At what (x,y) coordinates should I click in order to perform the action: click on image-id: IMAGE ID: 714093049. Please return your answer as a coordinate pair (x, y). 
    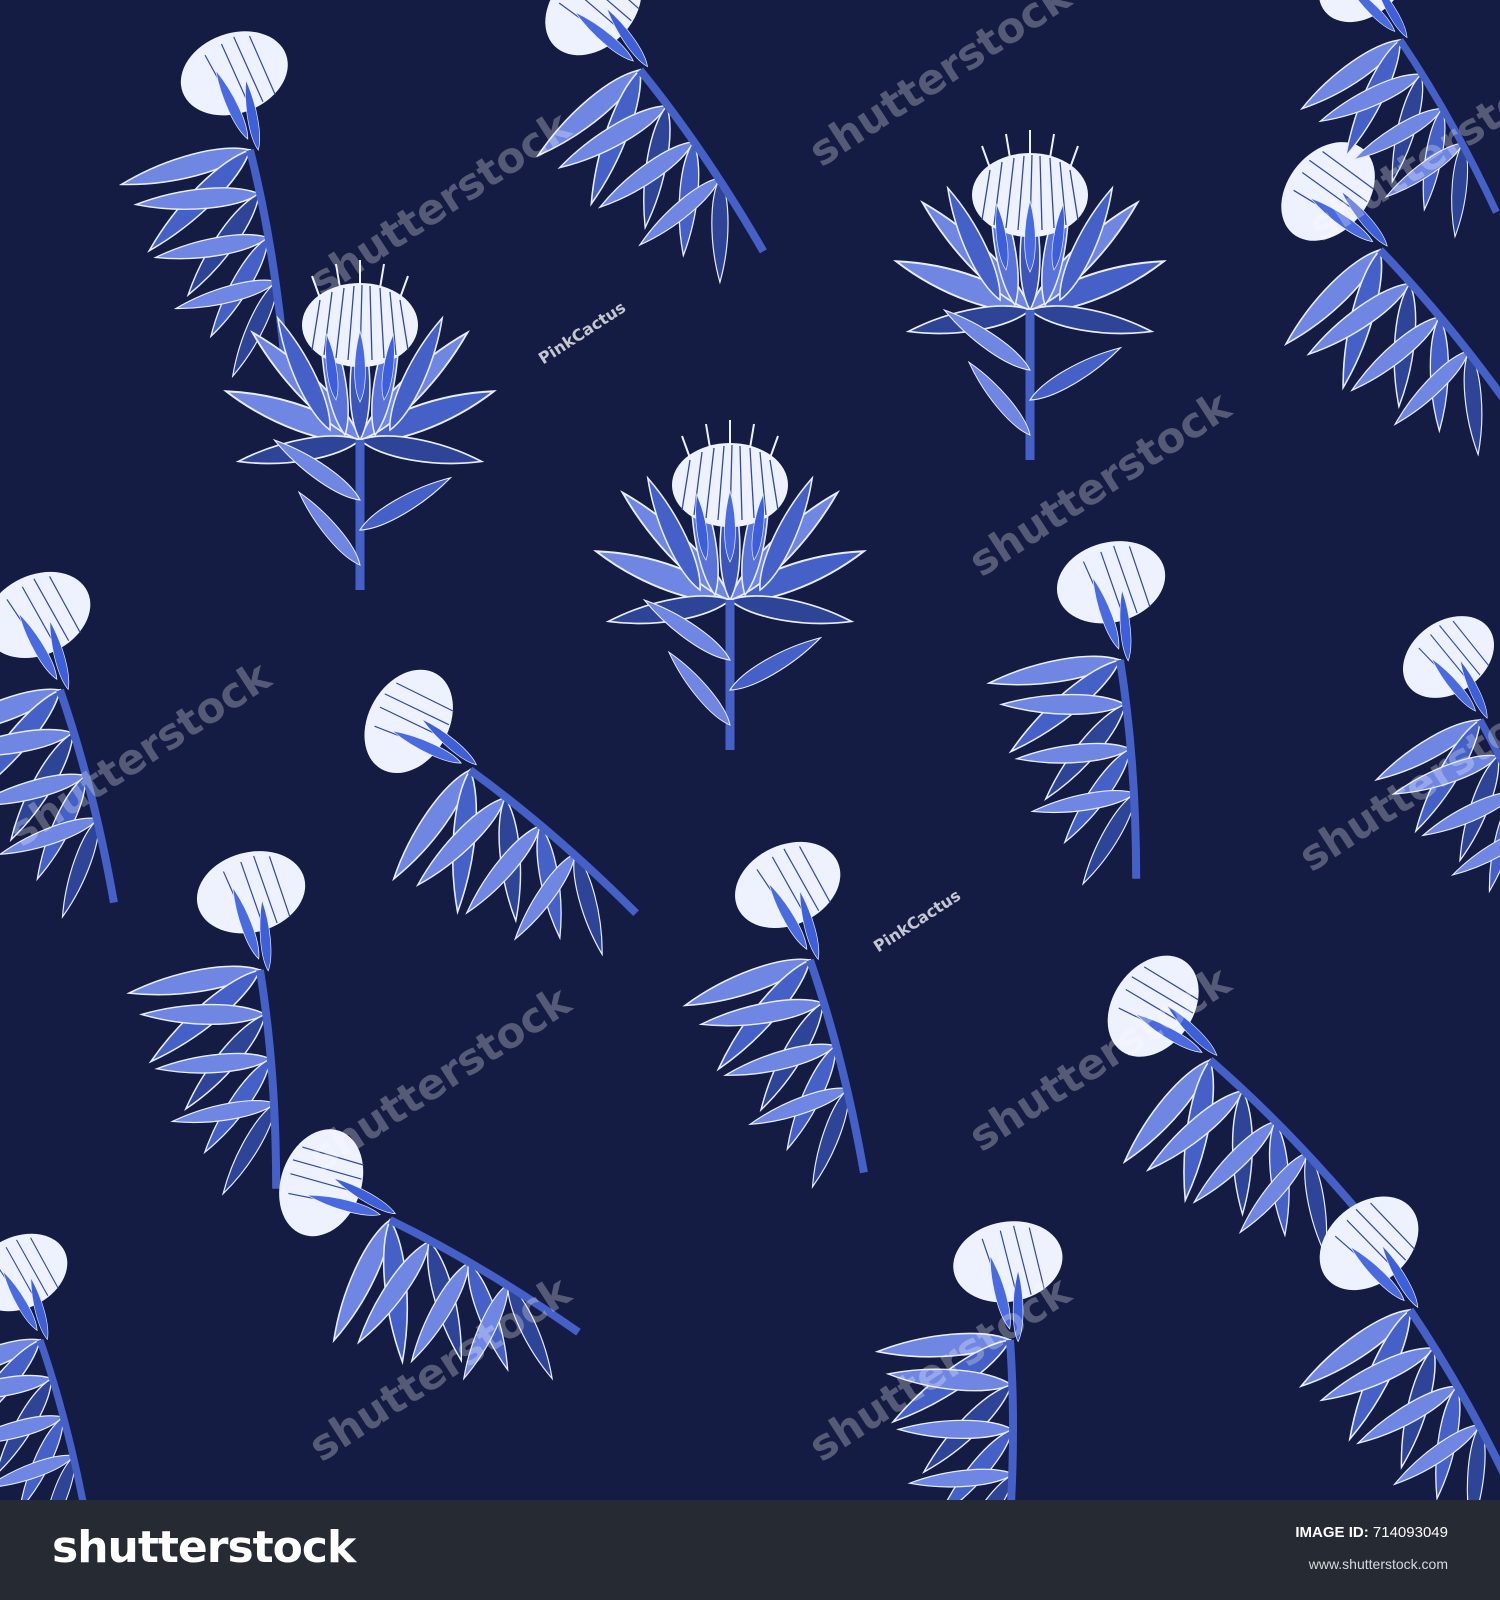
    Looking at the image, I should click on (1371, 1532).